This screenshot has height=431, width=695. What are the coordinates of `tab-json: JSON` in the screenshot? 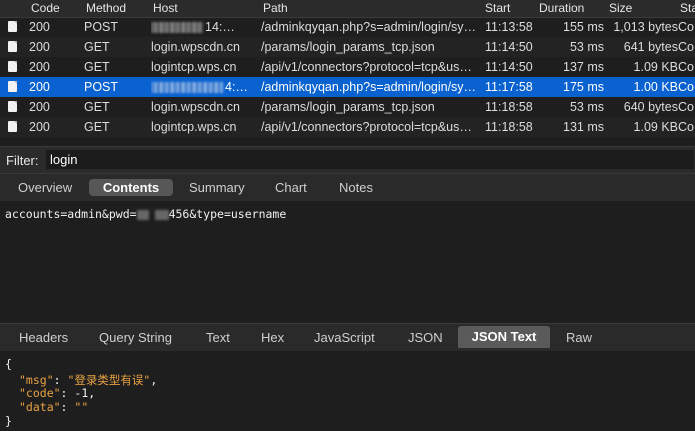 It's located at (425, 337).